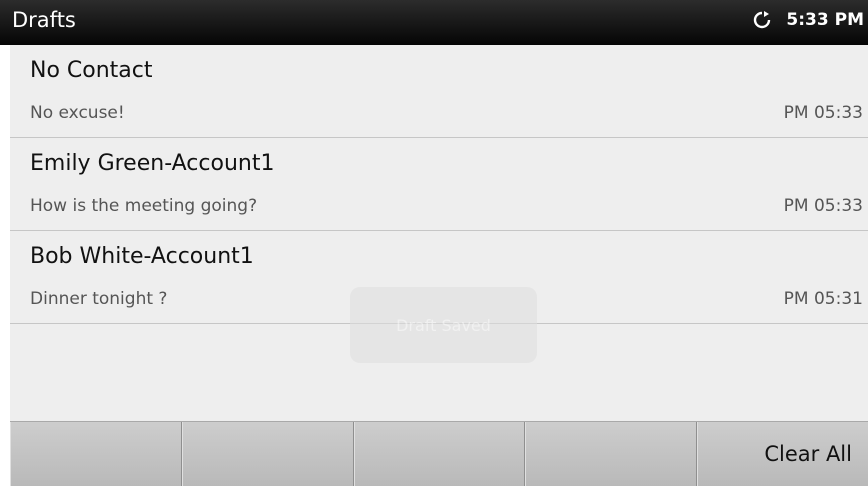  I want to click on draft-contact: Bob White-Account1, so click(142, 256).